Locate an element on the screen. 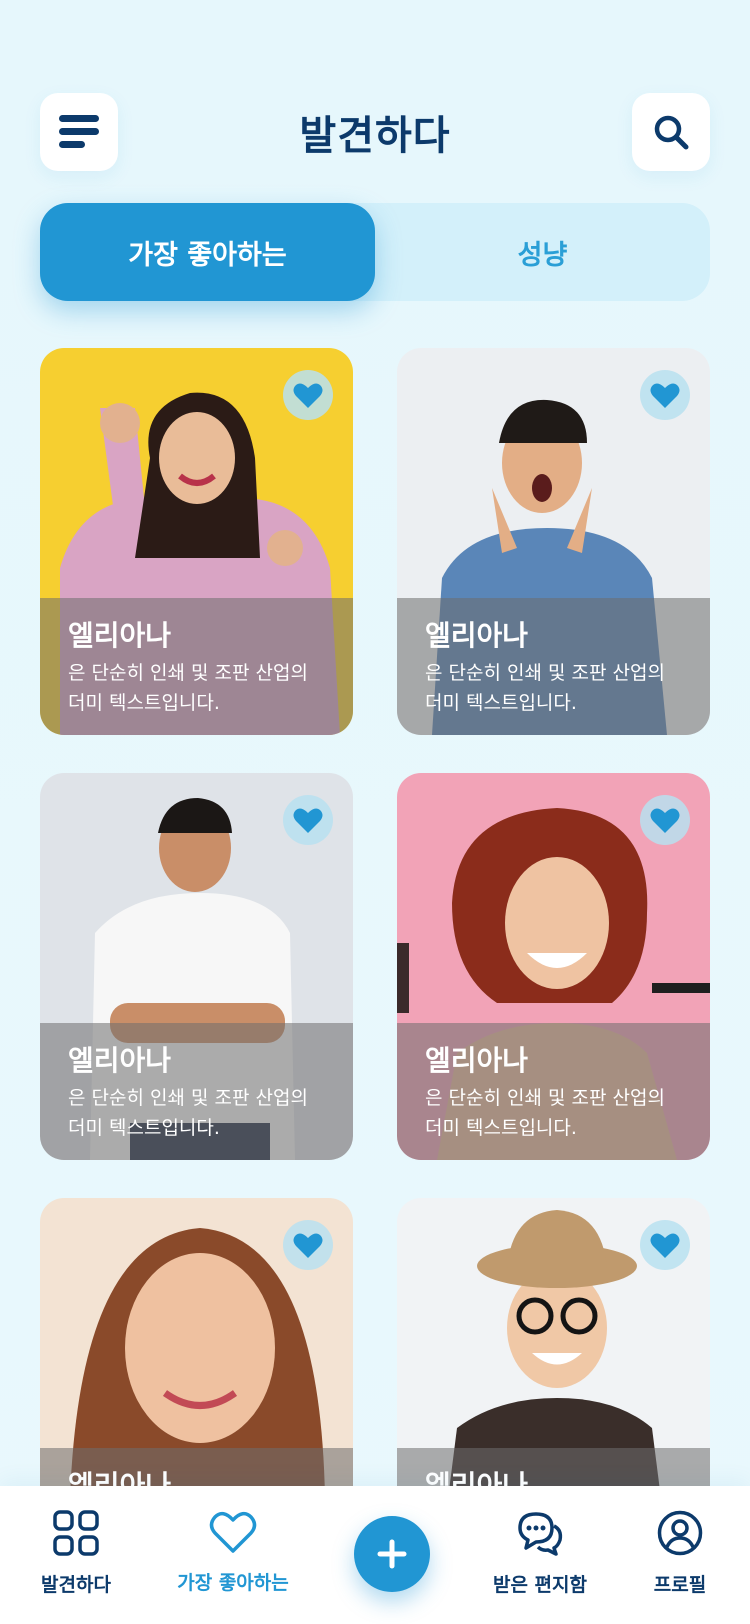  tab-matches: 성냥 is located at coordinates (542, 252).